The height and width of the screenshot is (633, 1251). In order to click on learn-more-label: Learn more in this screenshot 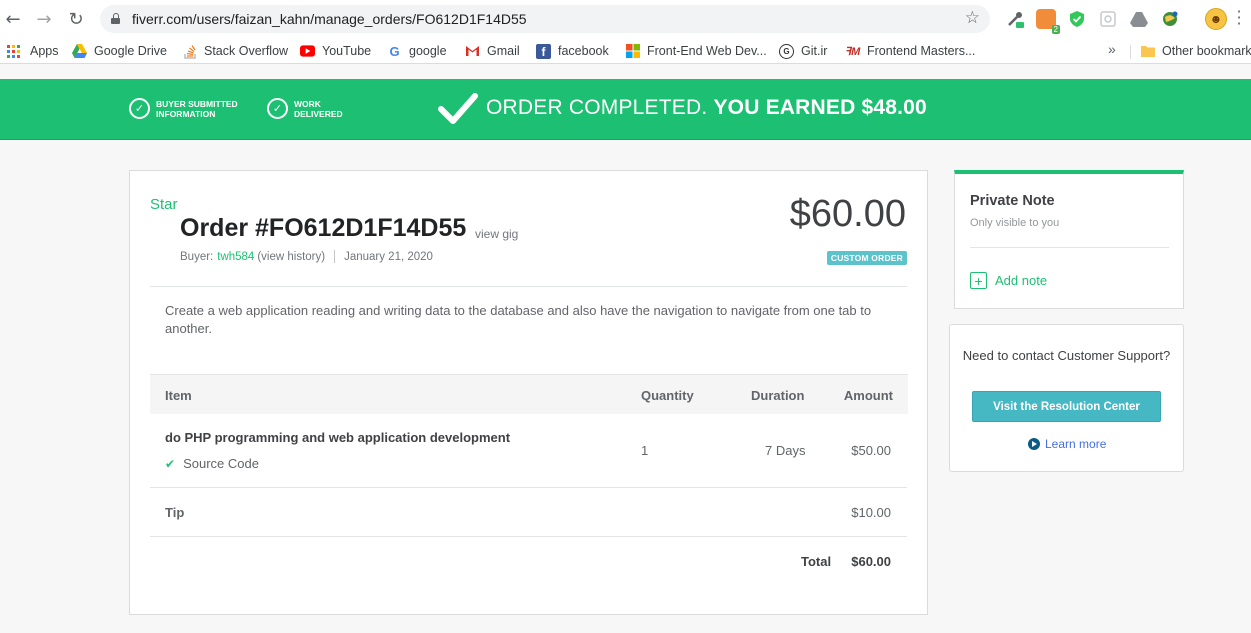, I will do `click(1076, 444)`.